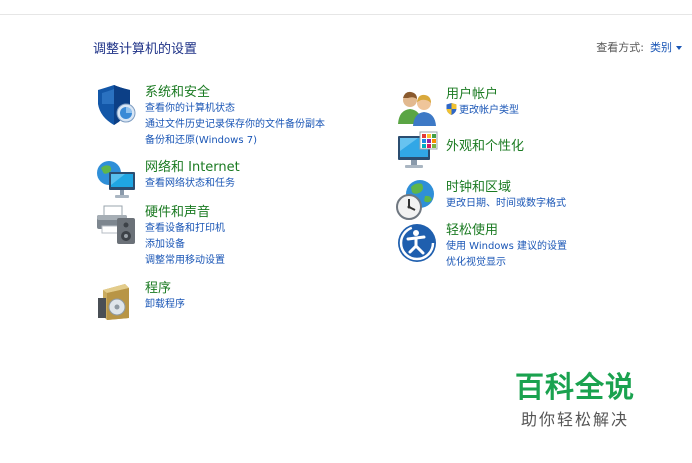 This screenshot has height=463, width=692. I want to click on clock-globe-icon, so click(415, 200).